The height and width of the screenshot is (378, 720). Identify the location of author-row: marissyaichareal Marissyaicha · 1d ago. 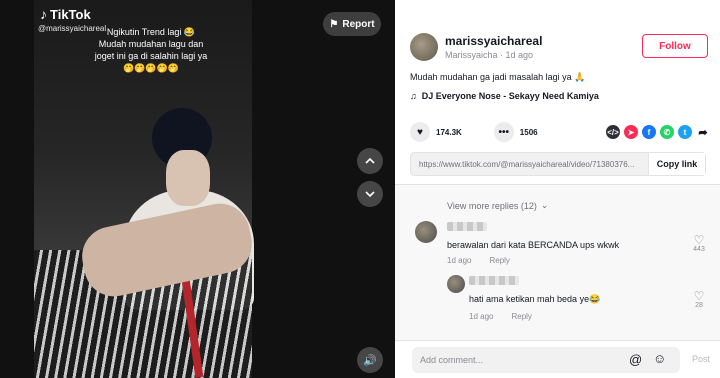
(476, 47).